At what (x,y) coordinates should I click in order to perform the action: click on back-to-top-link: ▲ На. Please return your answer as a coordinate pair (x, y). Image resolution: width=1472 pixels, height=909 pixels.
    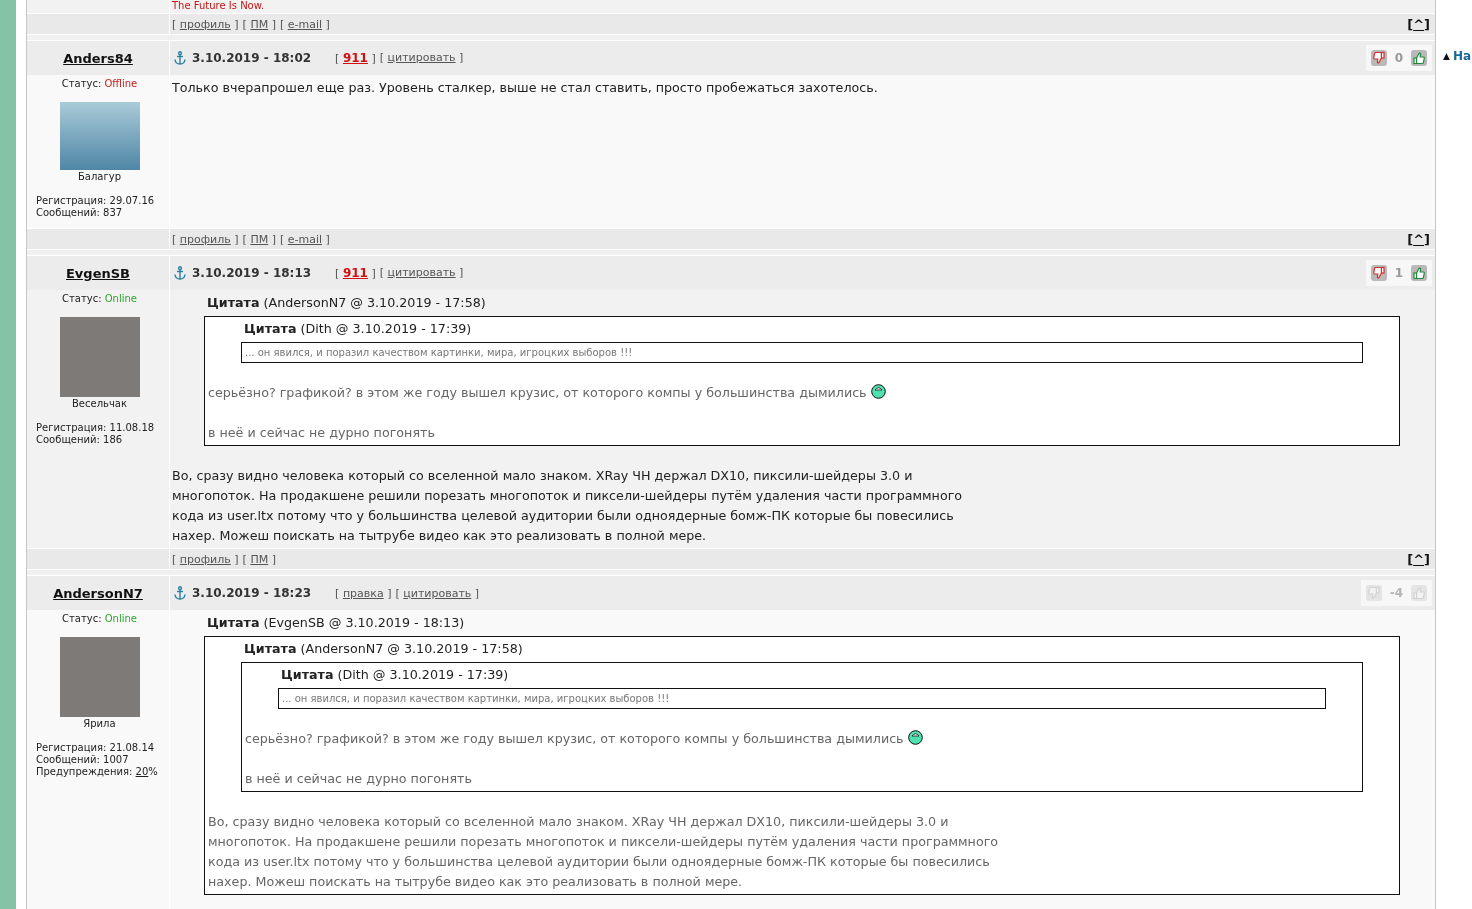
    Looking at the image, I should click on (1457, 56).